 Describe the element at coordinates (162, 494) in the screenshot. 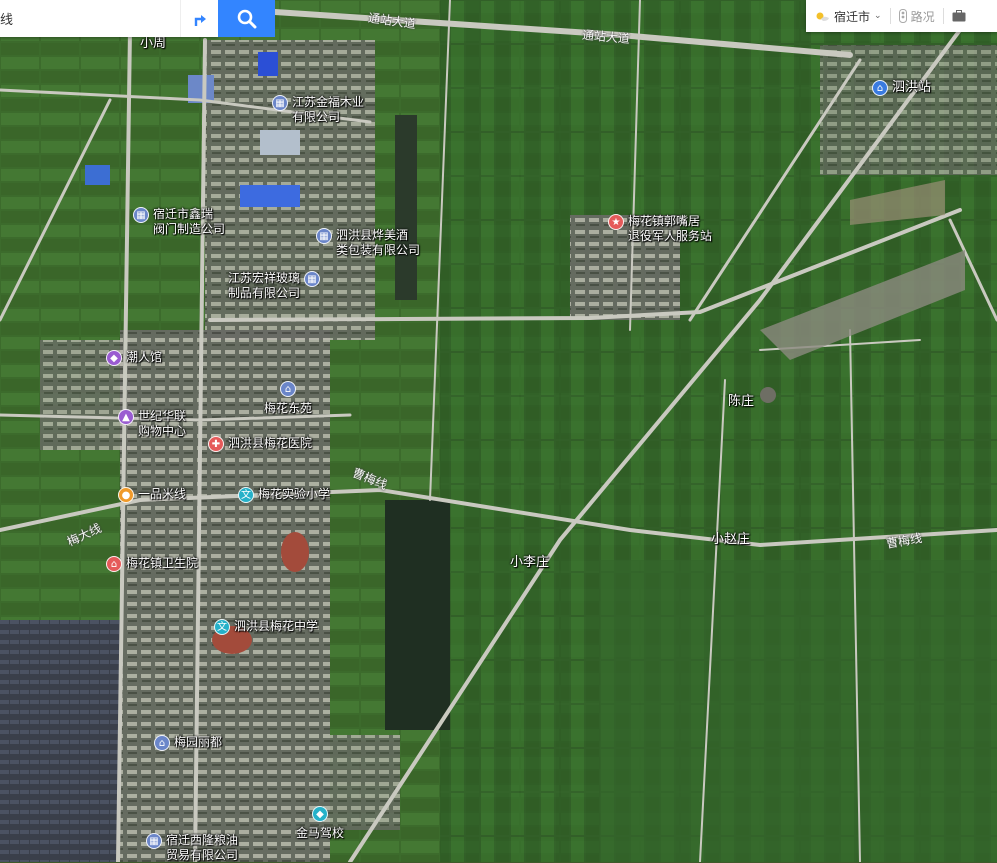

I see `poi-label: 一品米线` at that location.